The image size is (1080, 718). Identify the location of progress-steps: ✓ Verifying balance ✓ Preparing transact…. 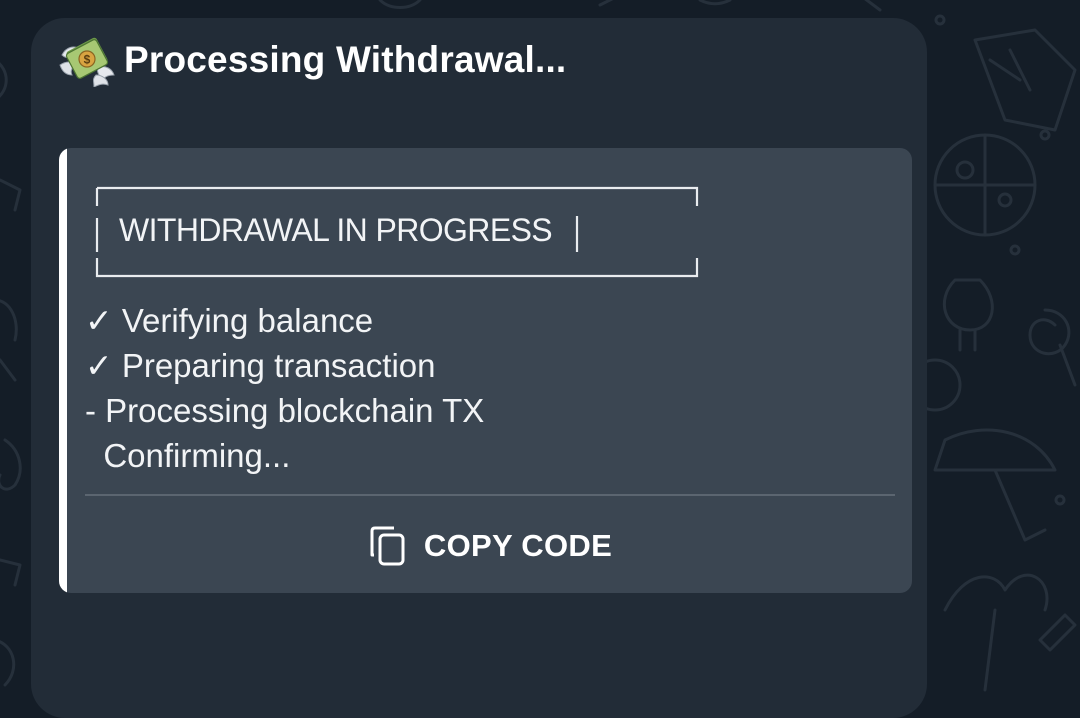
(284, 388).